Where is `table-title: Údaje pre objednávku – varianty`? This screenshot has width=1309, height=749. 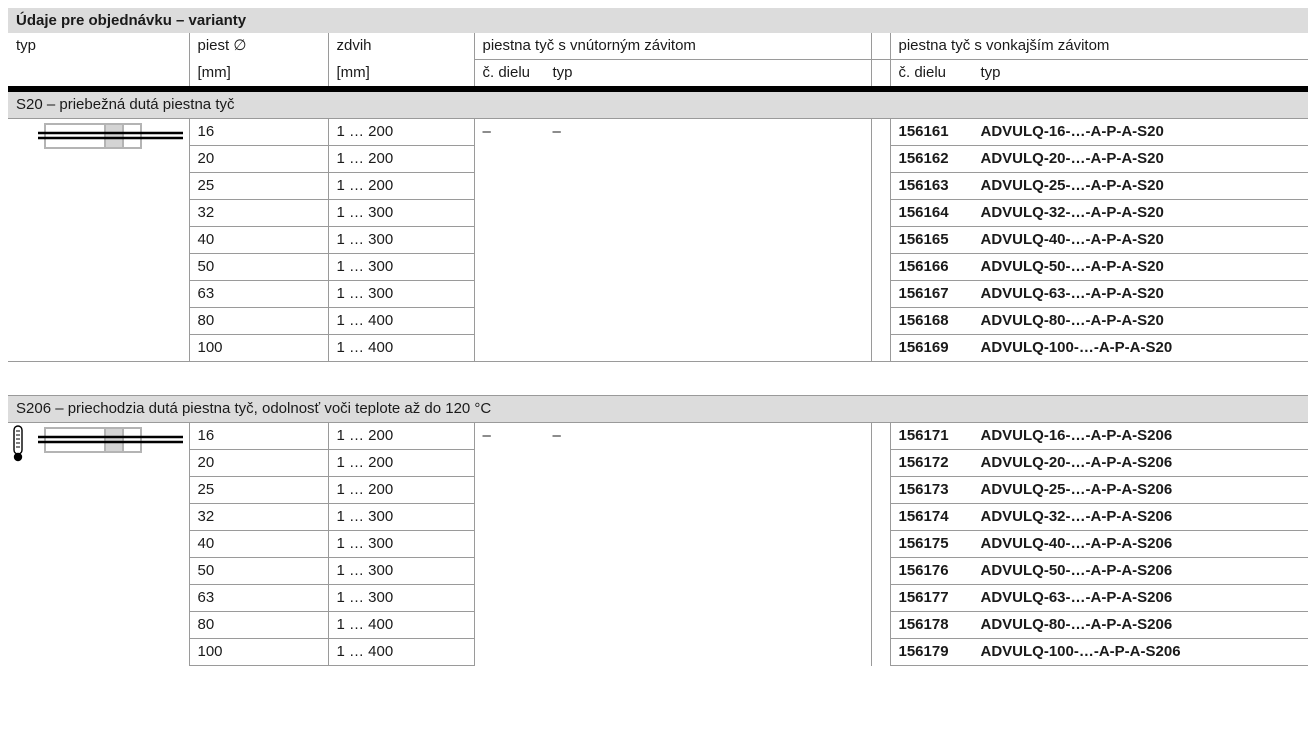 table-title: Údaje pre objednávku – varianty is located at coordinates (658, 20).